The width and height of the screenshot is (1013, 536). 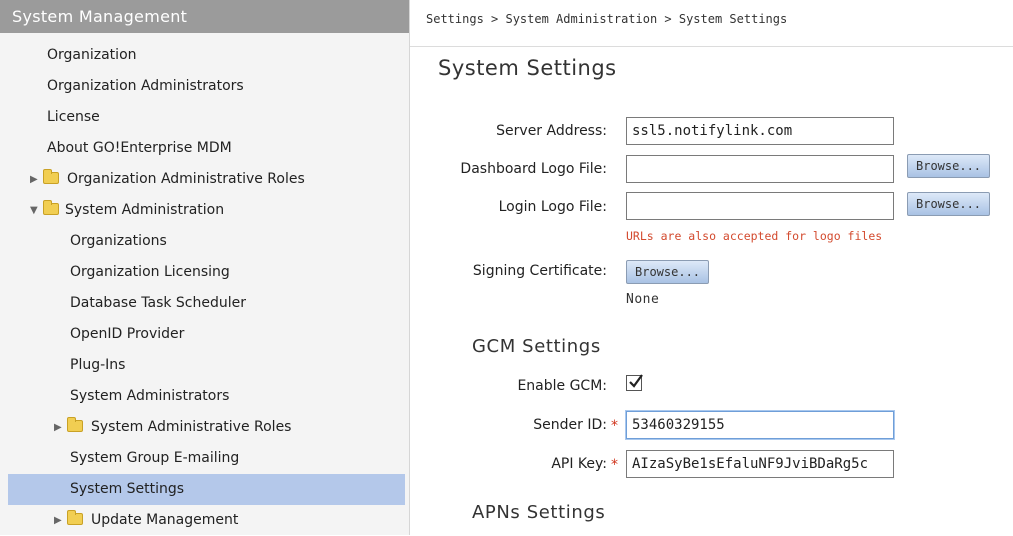 What do you see at coordinates (539, 512) in the screenshot?
I see `apns-settings-title: APNs Settings` at bounding box center [539, 512].